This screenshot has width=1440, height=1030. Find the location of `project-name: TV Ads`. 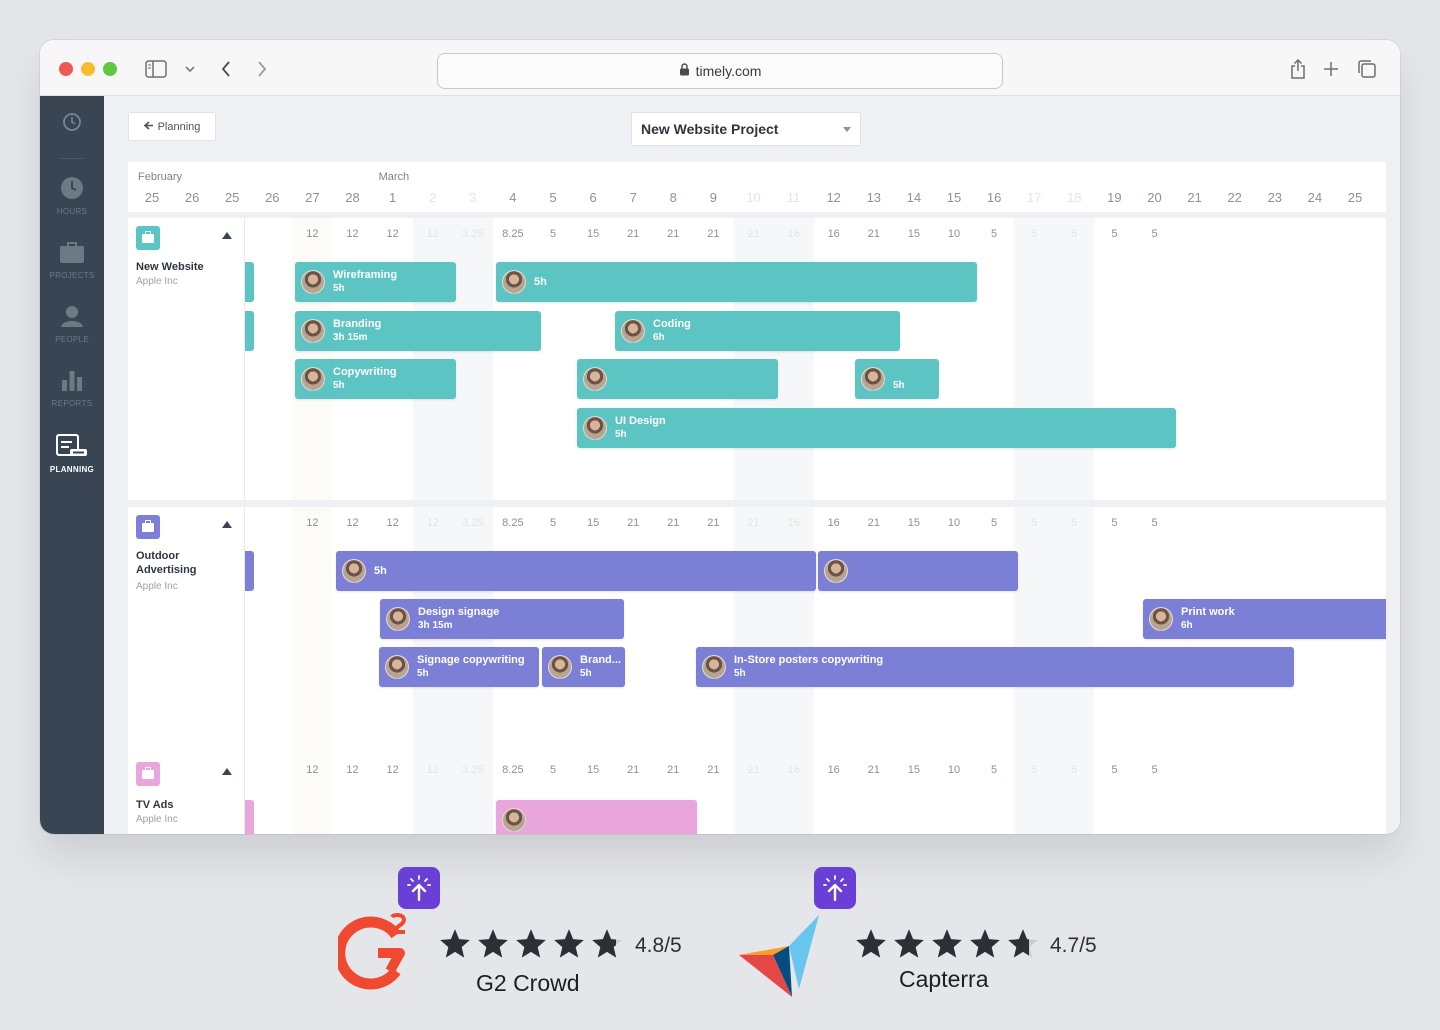

project-name: TV Ads is located at coordinates (155, 805).